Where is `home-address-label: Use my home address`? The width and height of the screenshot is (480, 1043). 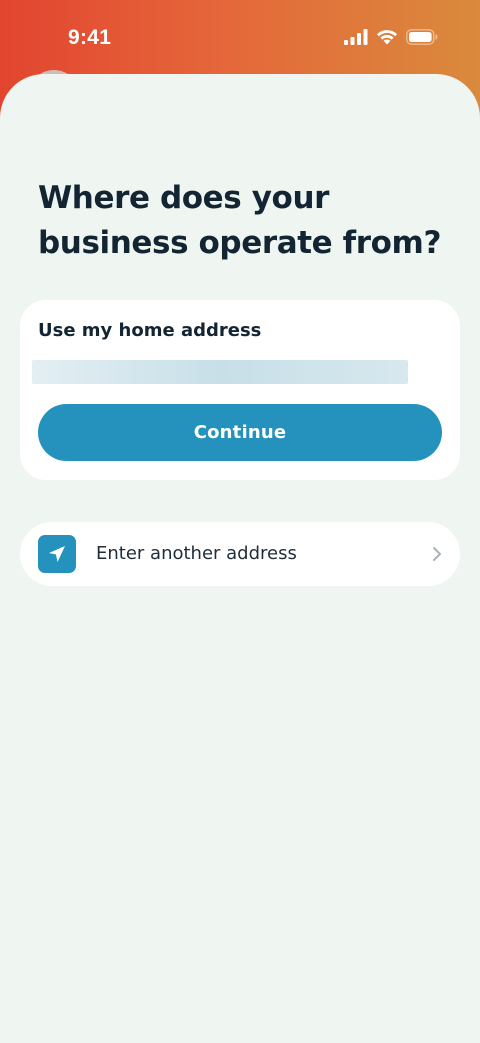 home-address-label: Use my home address is located at coordinates (150, 330).